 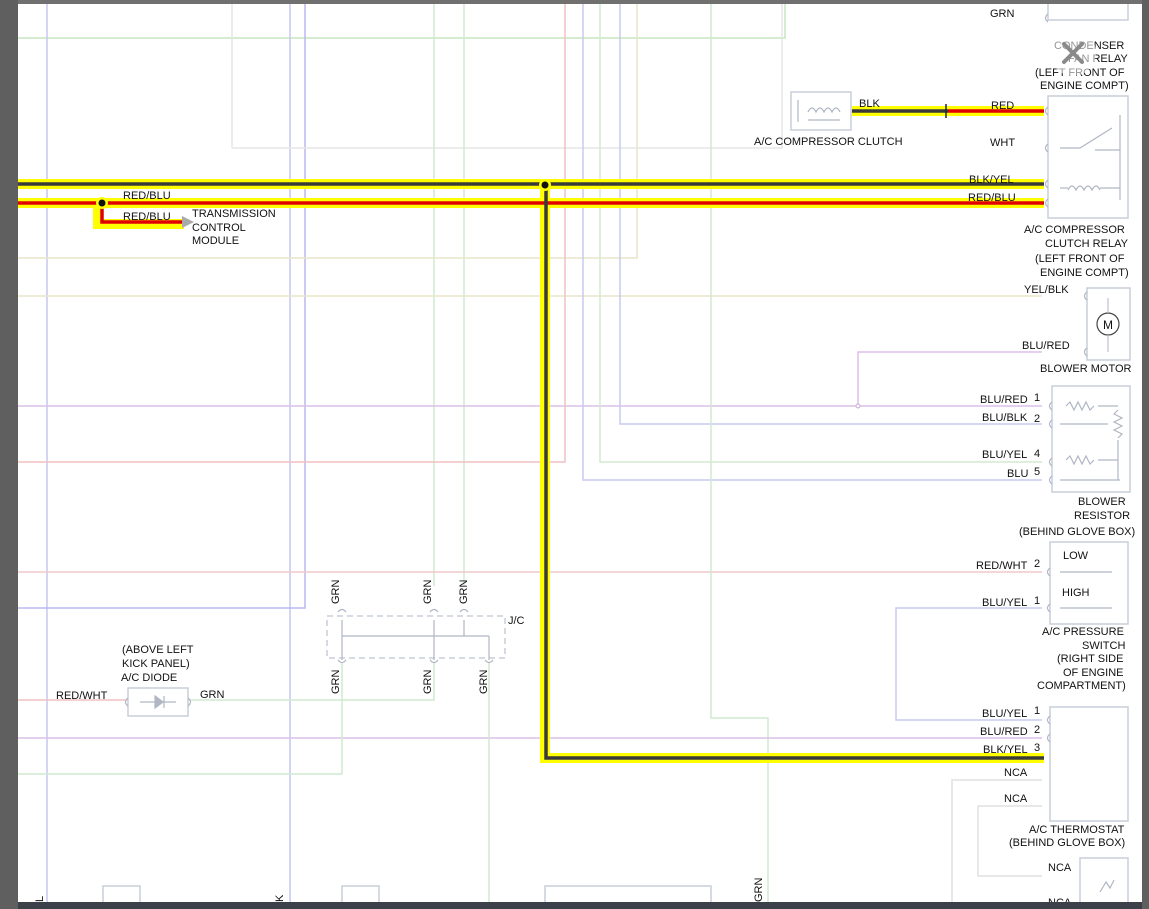 What do you see at coordinates (869, 104) in the screenshot?
I see `label-blk: BLK` at bounding box center [869, 104].